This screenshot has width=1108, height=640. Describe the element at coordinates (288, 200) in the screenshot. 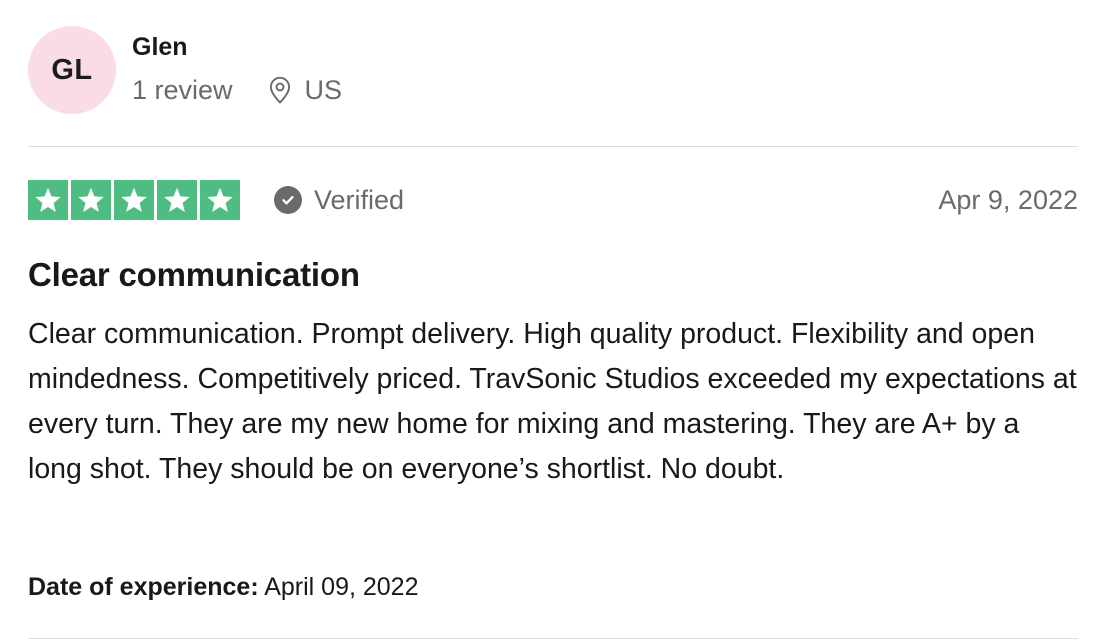

I see `check-circle-icon` at that location.